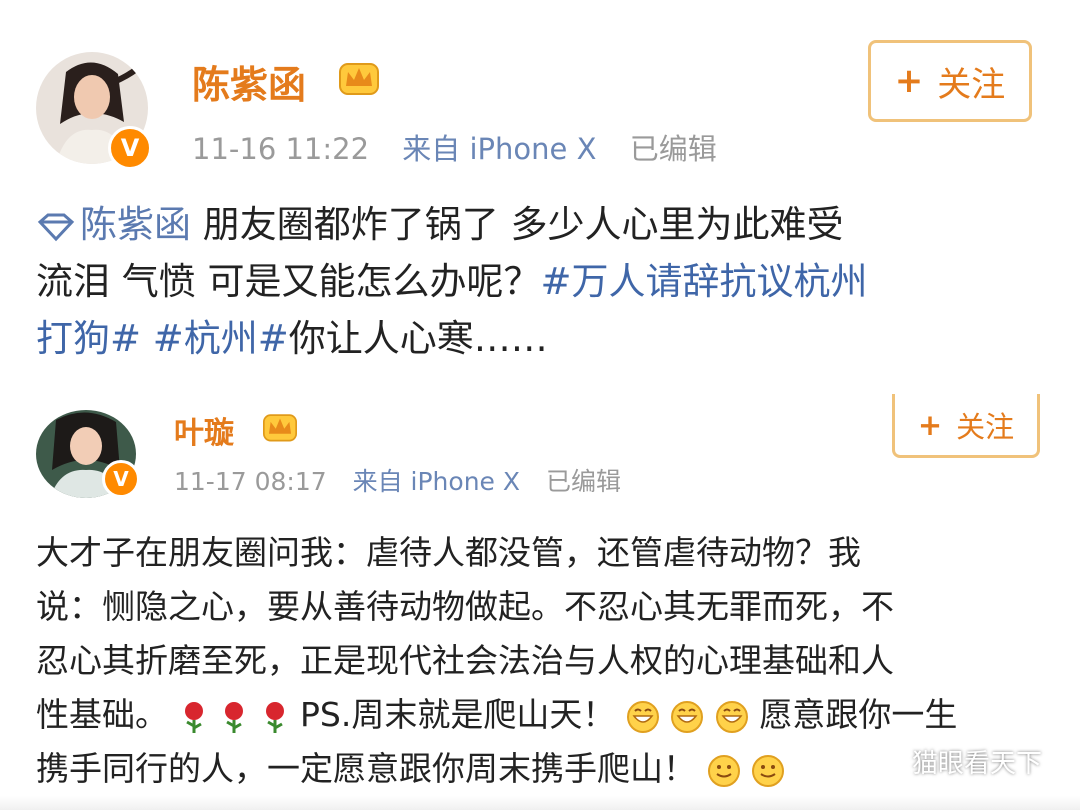 This screenshot has width=1080, height=810. I want to click on text-segment: 携手同行的人，一定愿意跟你周末携手爬山！, so click(366, 768).